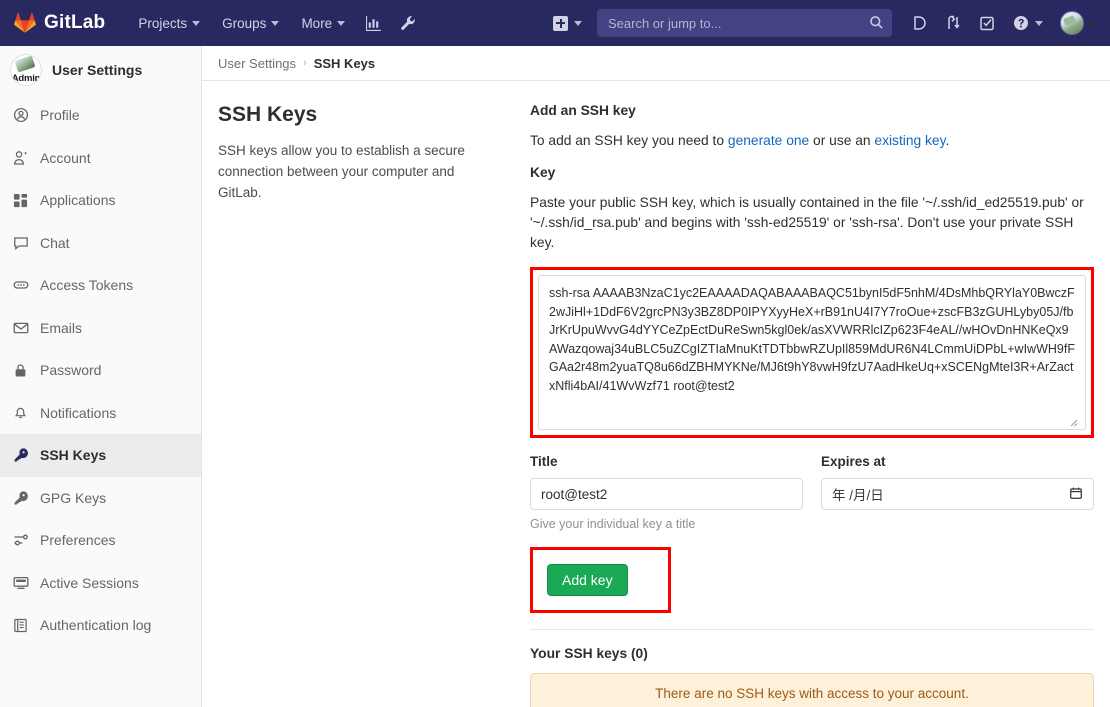 The width and height of the screenshot is (1110, 707). What do you see at coordinates (656, 63) in the screenshot?
I see `breadcrumb: User Settings › SSH Keys` at bounding box center [656, 63].